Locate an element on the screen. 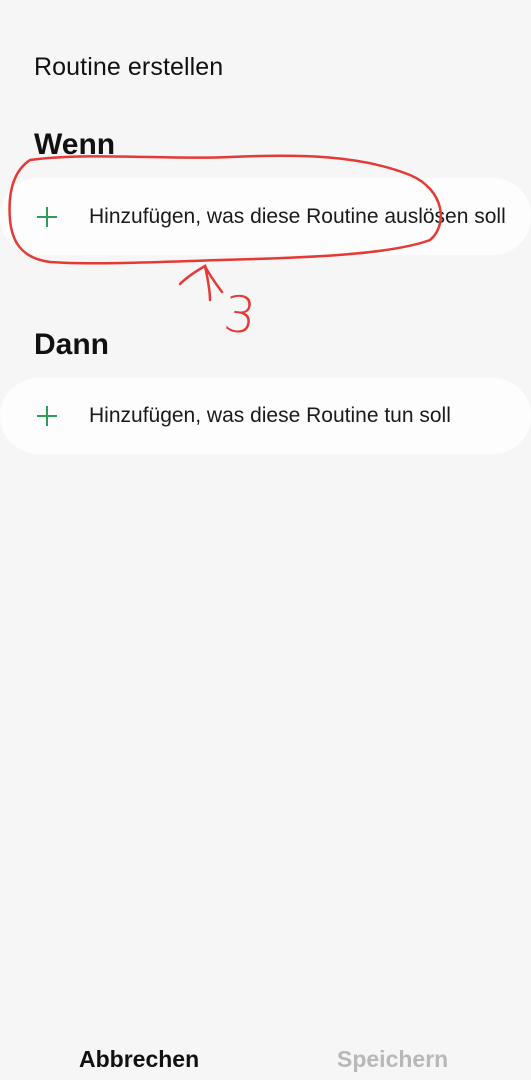  section-heading-when: Wenn is located at coordinates (75, 144).